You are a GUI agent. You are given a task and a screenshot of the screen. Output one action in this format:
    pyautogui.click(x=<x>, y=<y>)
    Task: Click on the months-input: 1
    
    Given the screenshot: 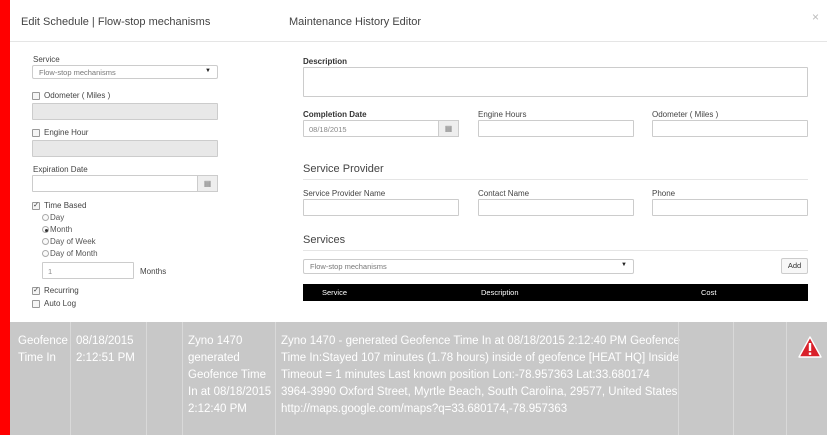 What is the action you would take?
    pyautogui.click(x=88, y=270)
    